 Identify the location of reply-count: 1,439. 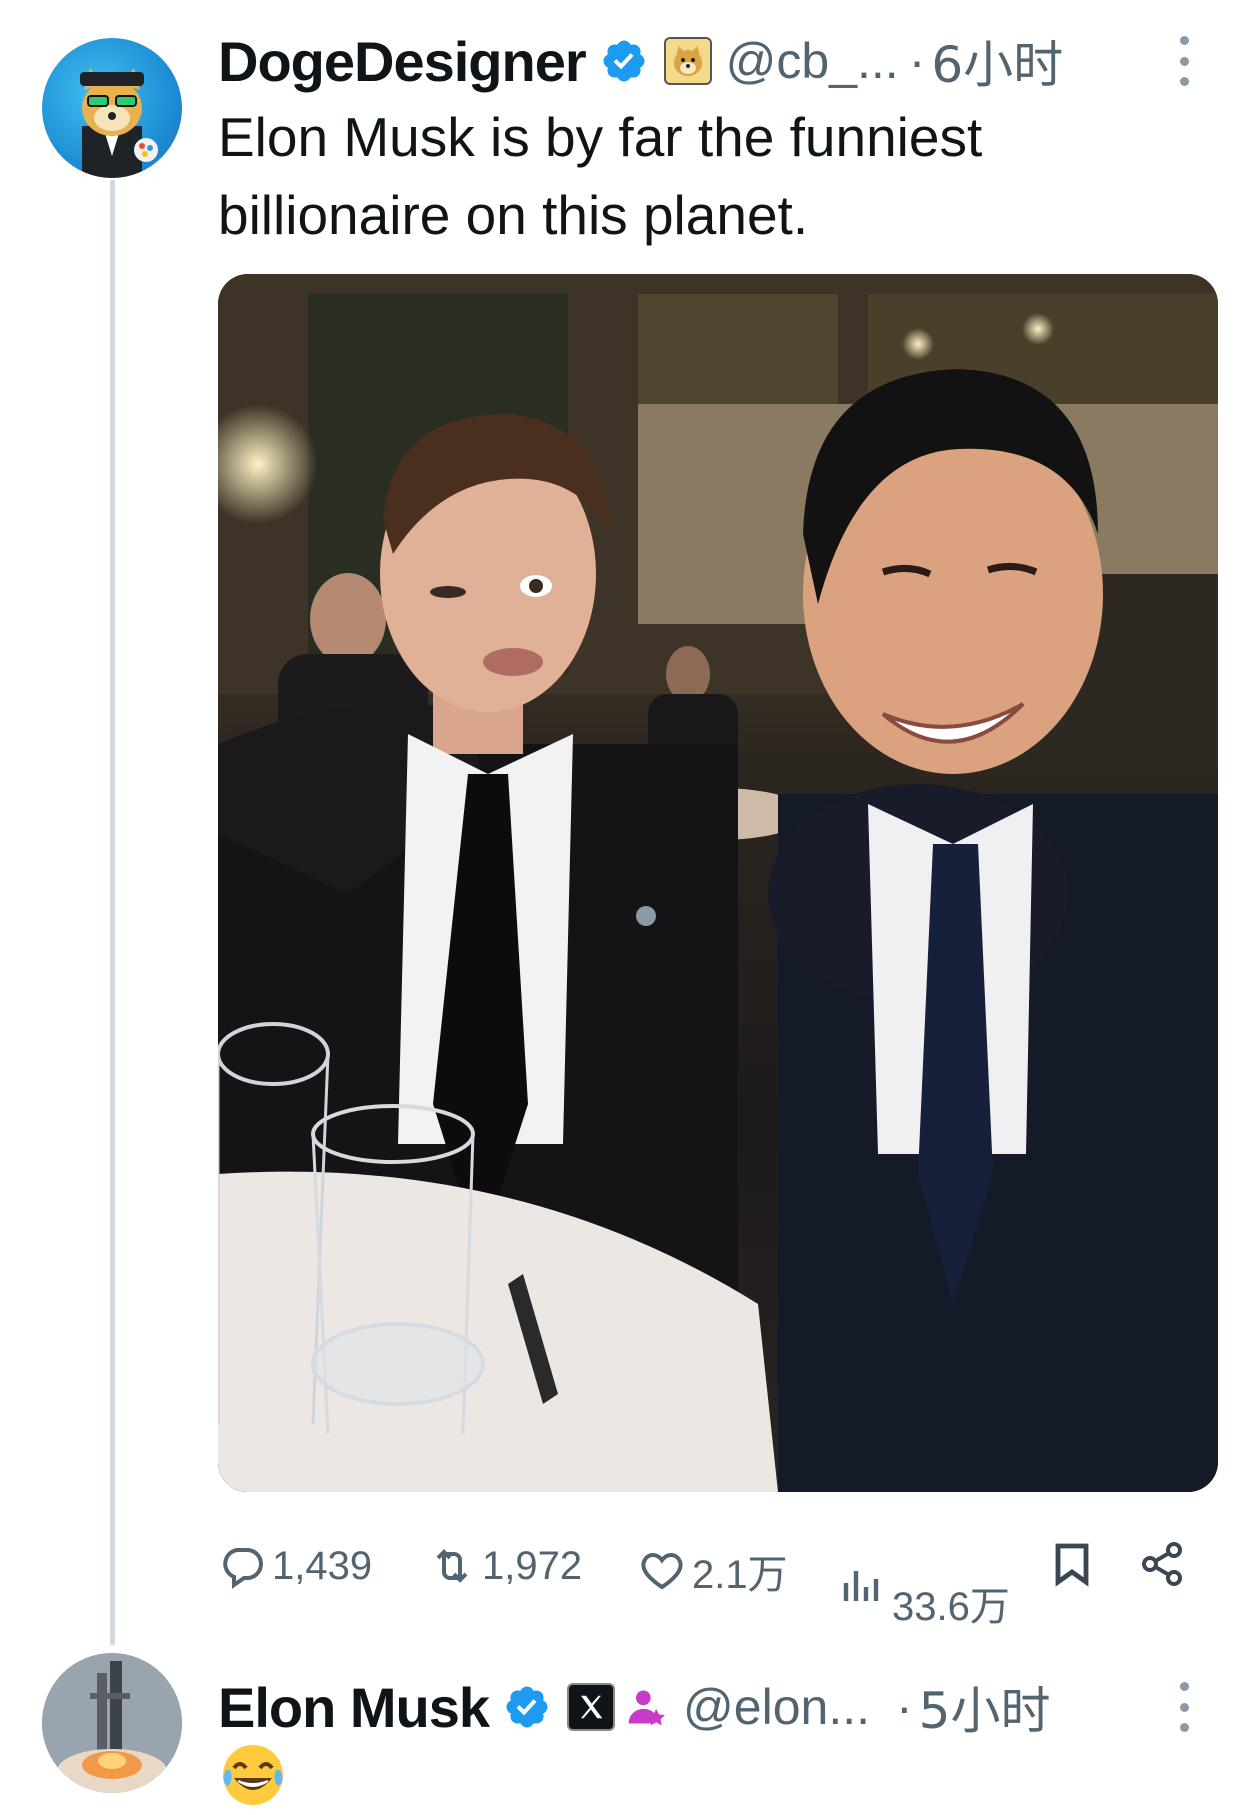
(322, 1565).